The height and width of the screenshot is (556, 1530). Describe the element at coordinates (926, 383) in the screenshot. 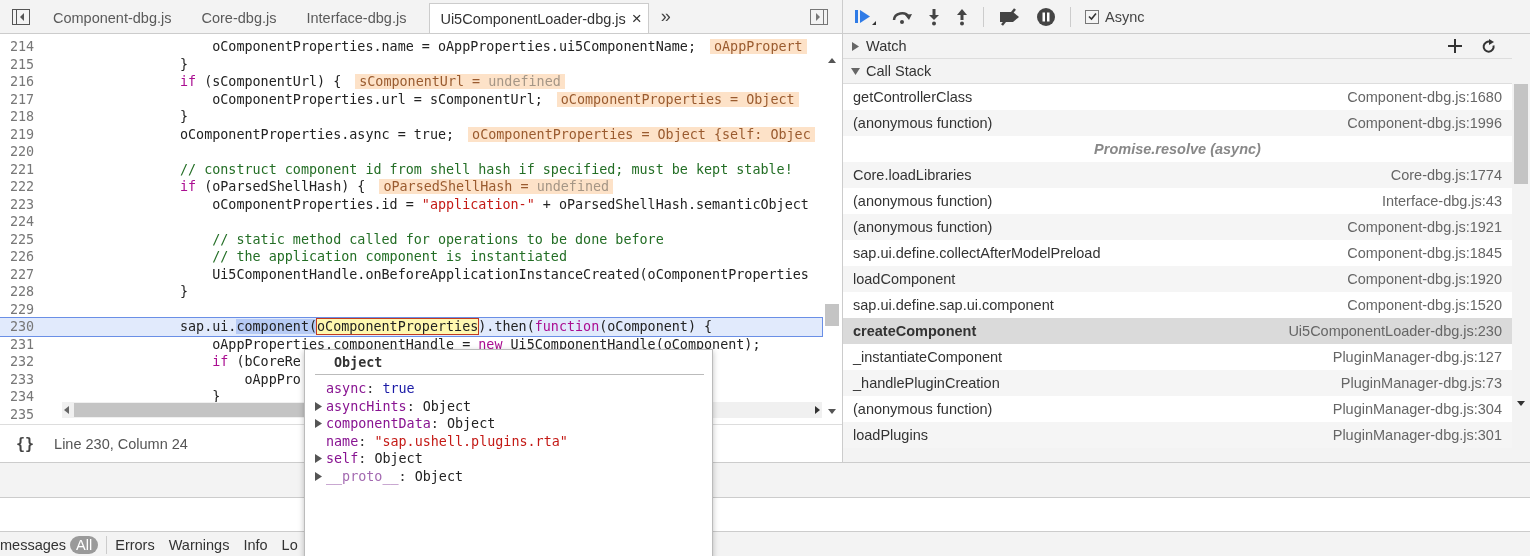

I see `function-name: _handlePluginCreation` at that location.